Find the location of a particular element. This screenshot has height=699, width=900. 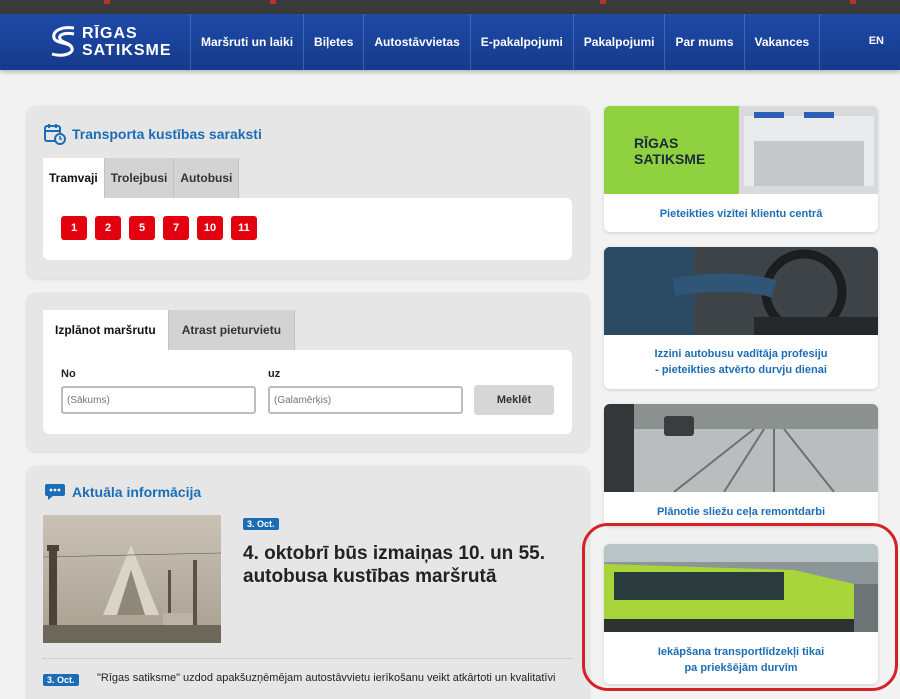

nav-tickets: Biļetes is located at coordinates (333, 42).